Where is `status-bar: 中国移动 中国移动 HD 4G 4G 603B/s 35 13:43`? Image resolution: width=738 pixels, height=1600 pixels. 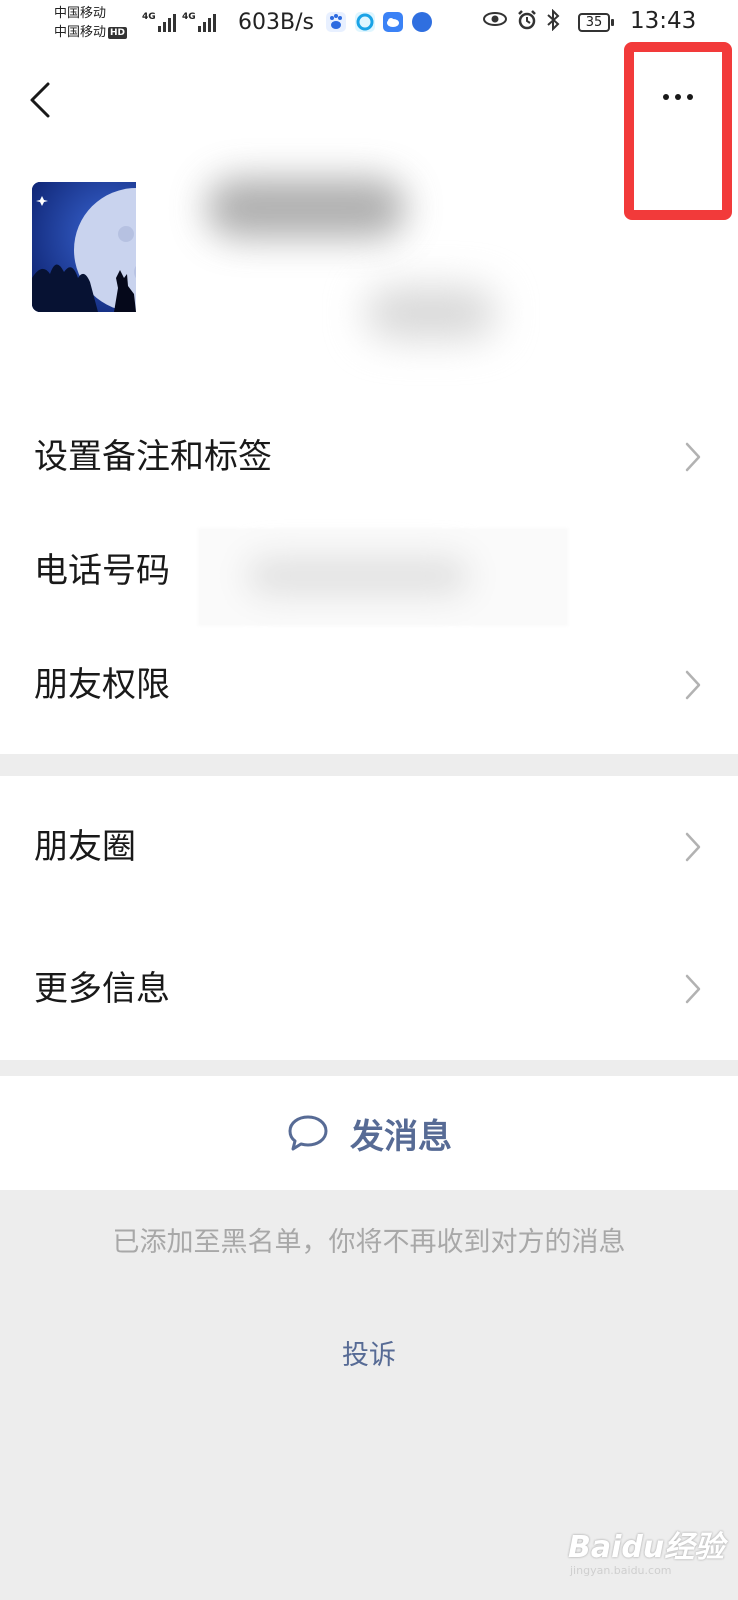 status-bar: 中国移动 中国移动 HD 4G 4G 603B/s 35 13:43 is located at coordinates (369, 24).